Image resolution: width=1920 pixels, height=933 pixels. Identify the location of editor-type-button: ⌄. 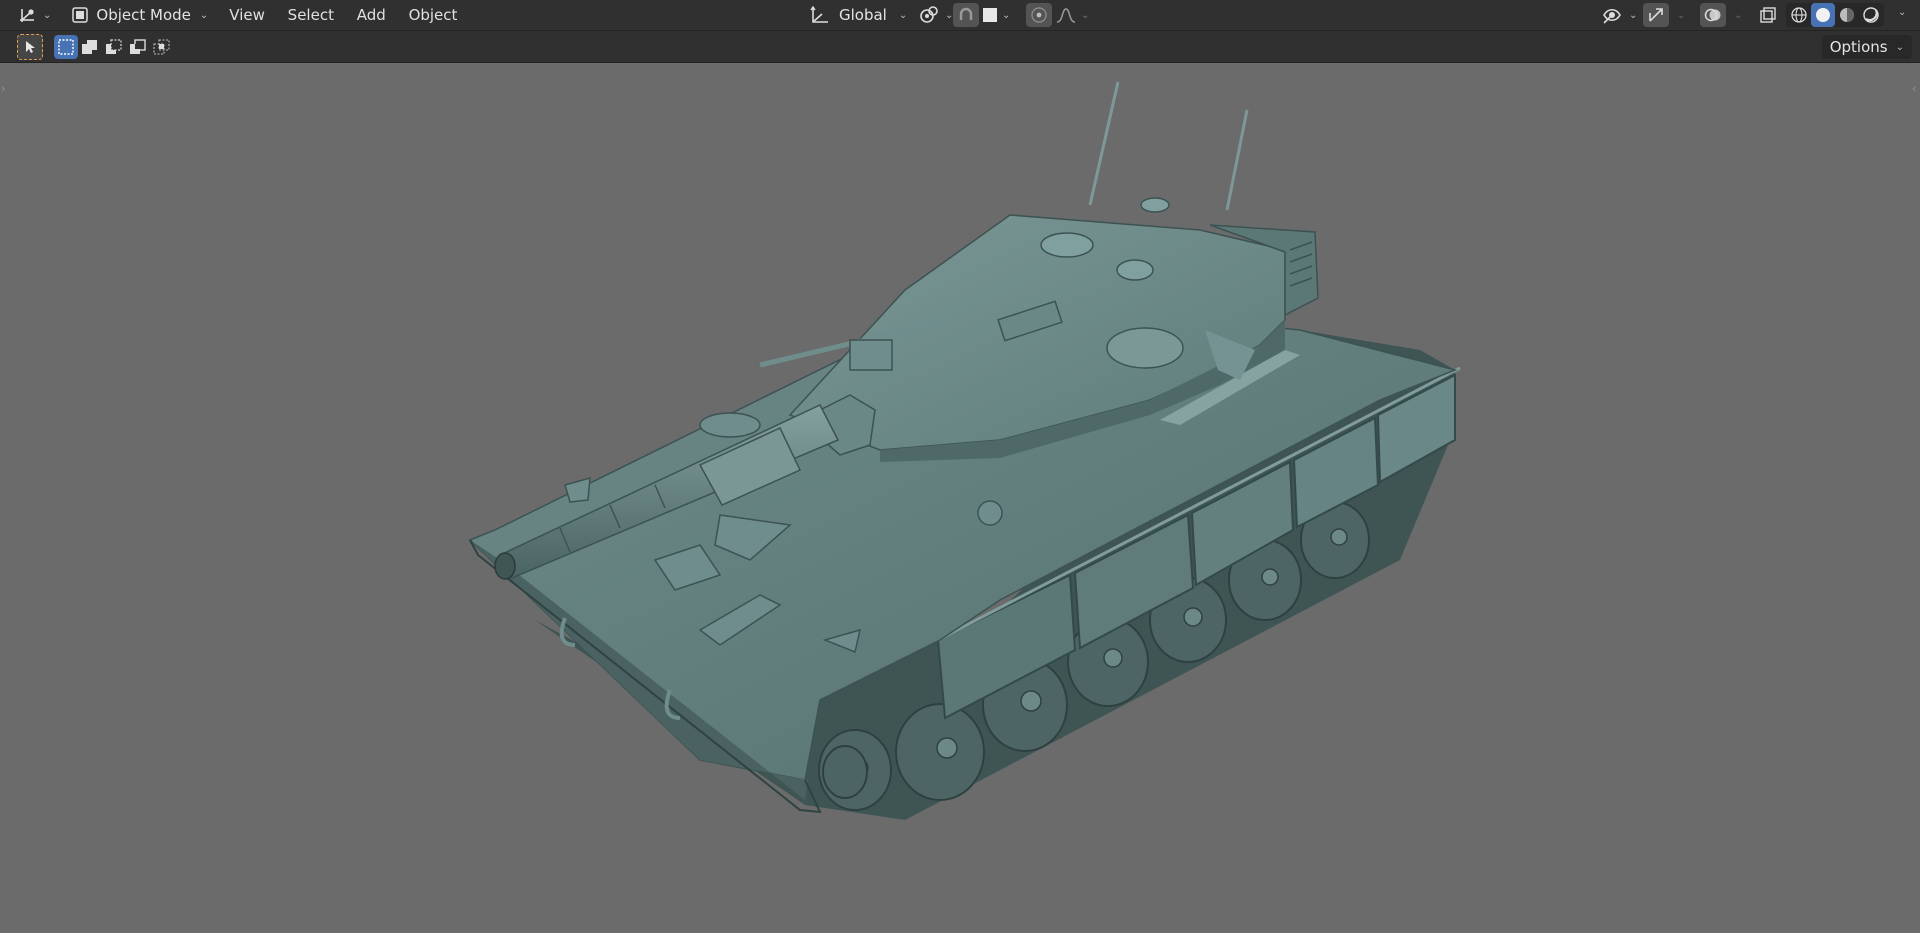
(33, 15).